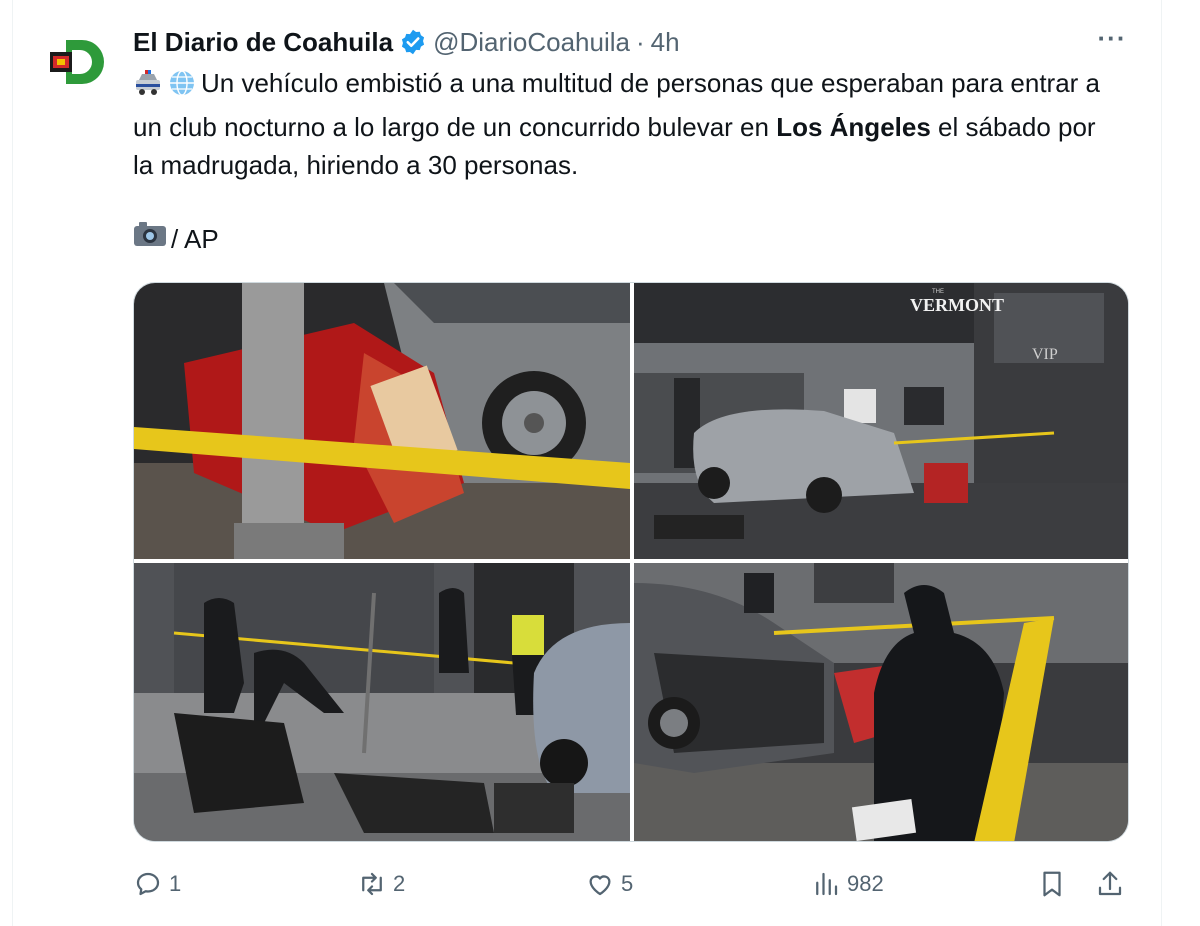 This screenshot has height=926, width=1200. Describe the element at coordinates (853, 127) in the screenshot. I see `tweet-text-bold: Los Ángeles` at that location.